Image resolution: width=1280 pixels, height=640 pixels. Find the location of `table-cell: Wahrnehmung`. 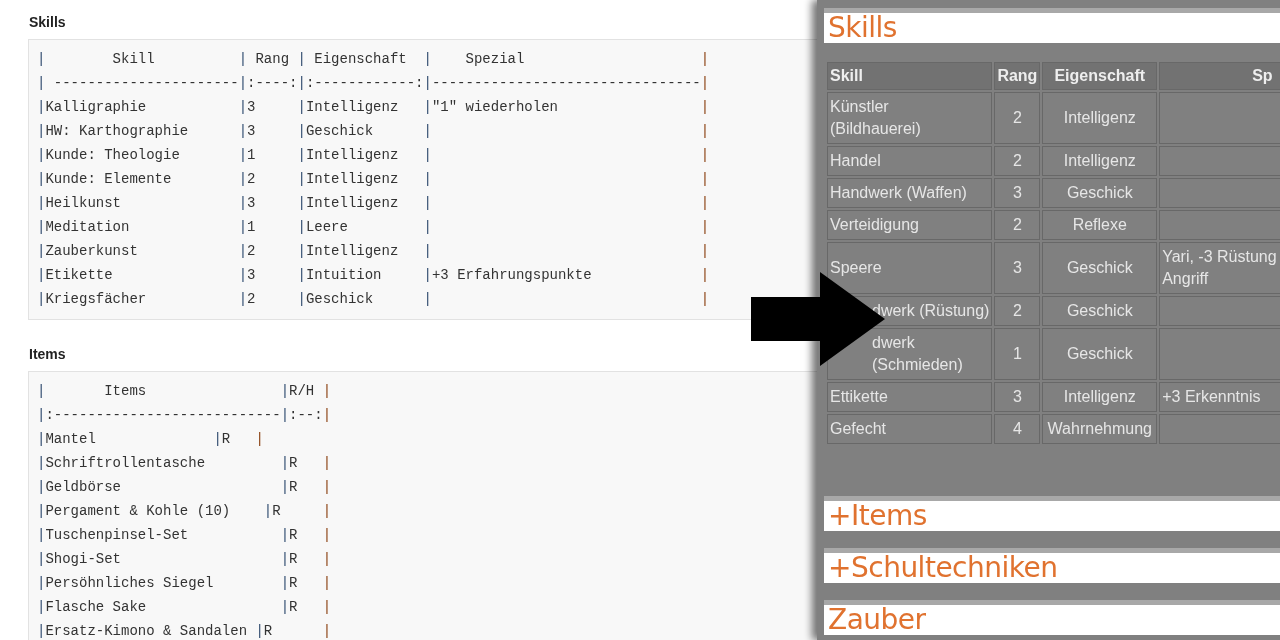

table-cell: Wahrnehmung is located at coordinates (1100, 429).